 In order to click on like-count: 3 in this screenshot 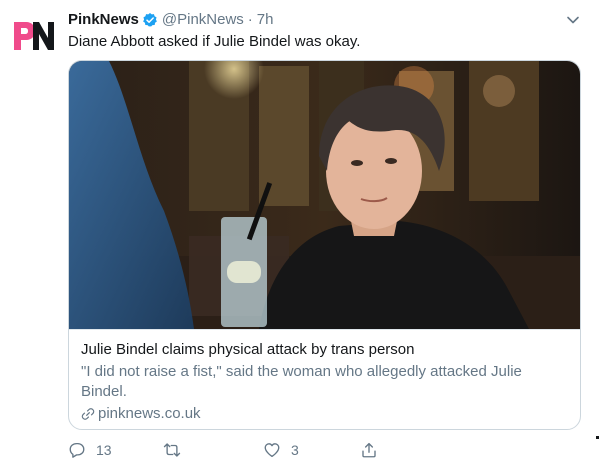, I will do `click(295, 450)`.